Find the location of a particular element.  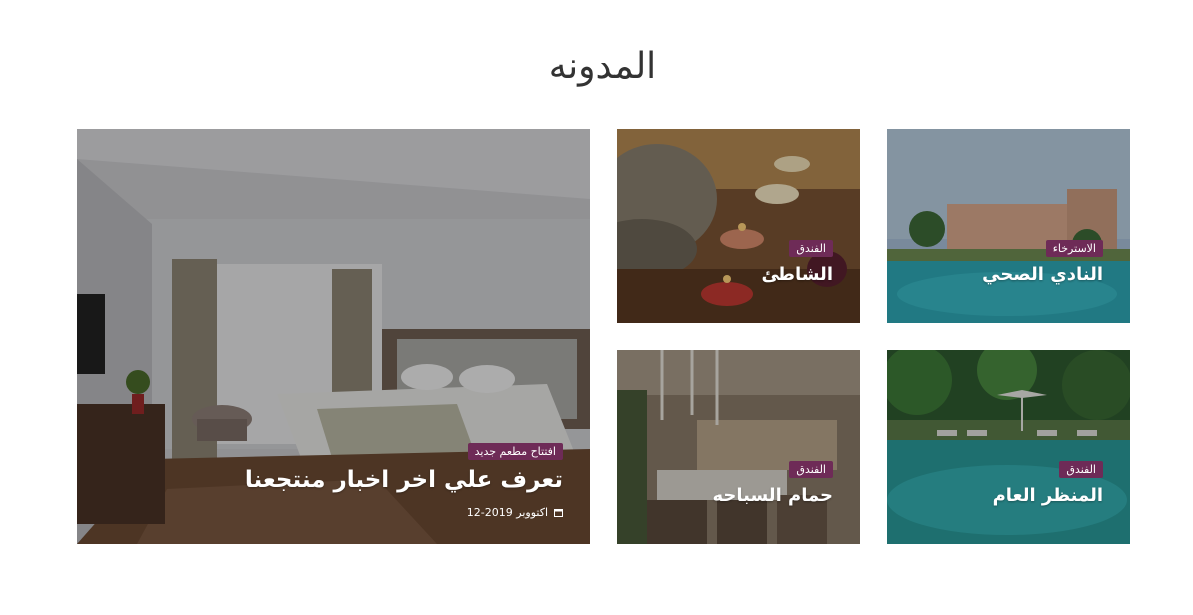

post-card-spa-club: الاسترخاء النادي الصحي is located at coordinates (1008, 226).